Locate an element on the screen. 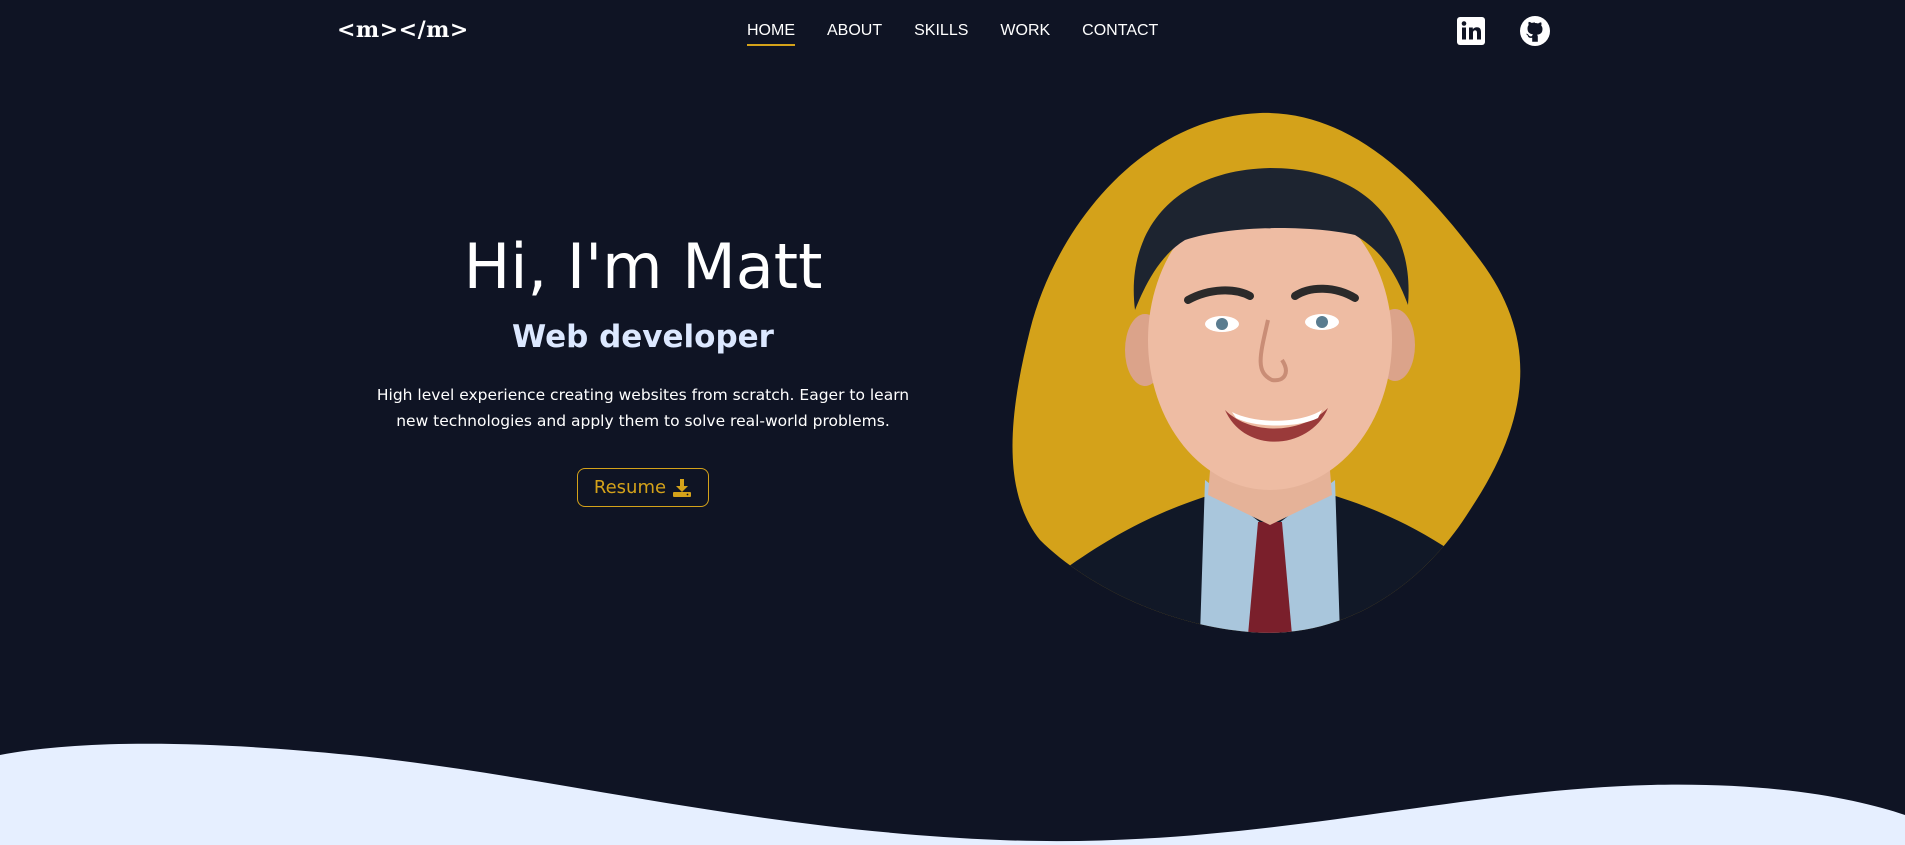  resume-button: Resume is located at coordinates (643, 487).